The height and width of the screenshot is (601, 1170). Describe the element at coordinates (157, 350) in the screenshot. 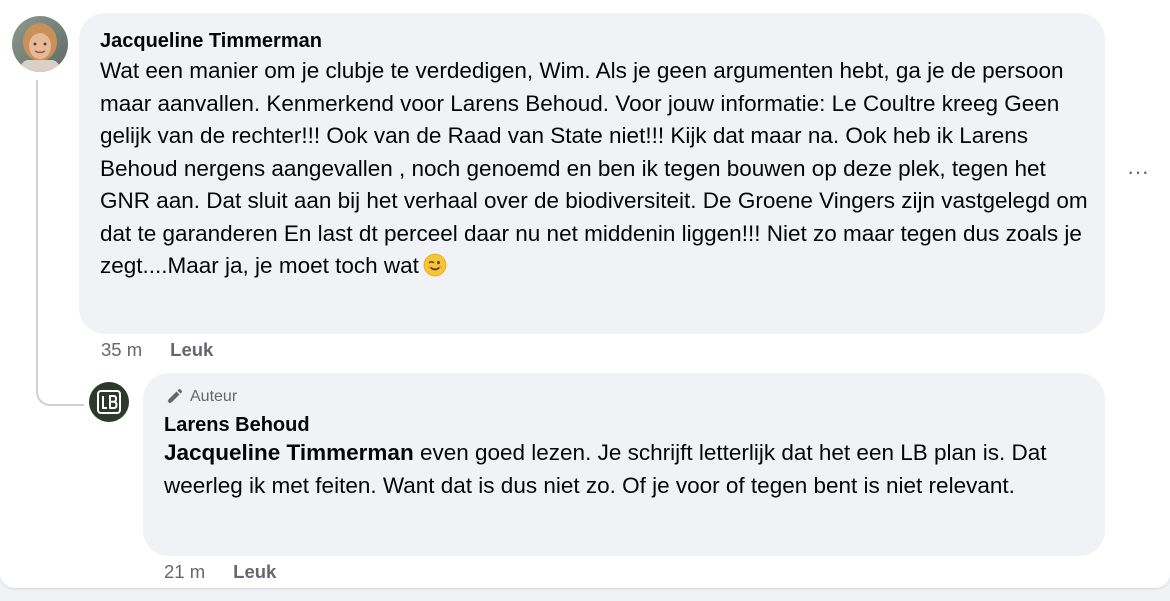

I see `comment-meta: 35 m Leuk` at that location.